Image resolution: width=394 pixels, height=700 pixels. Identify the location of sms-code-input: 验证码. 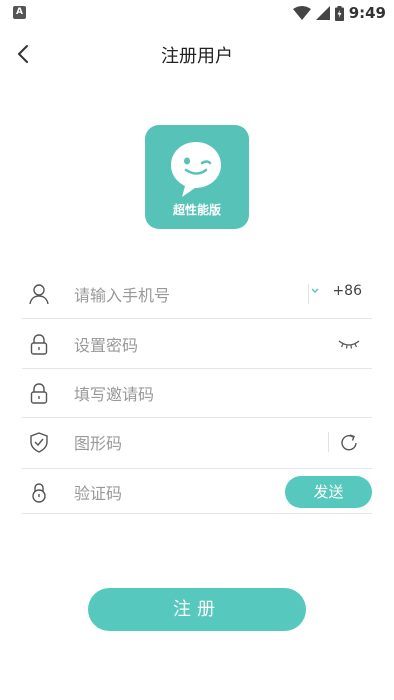
(98, 492).